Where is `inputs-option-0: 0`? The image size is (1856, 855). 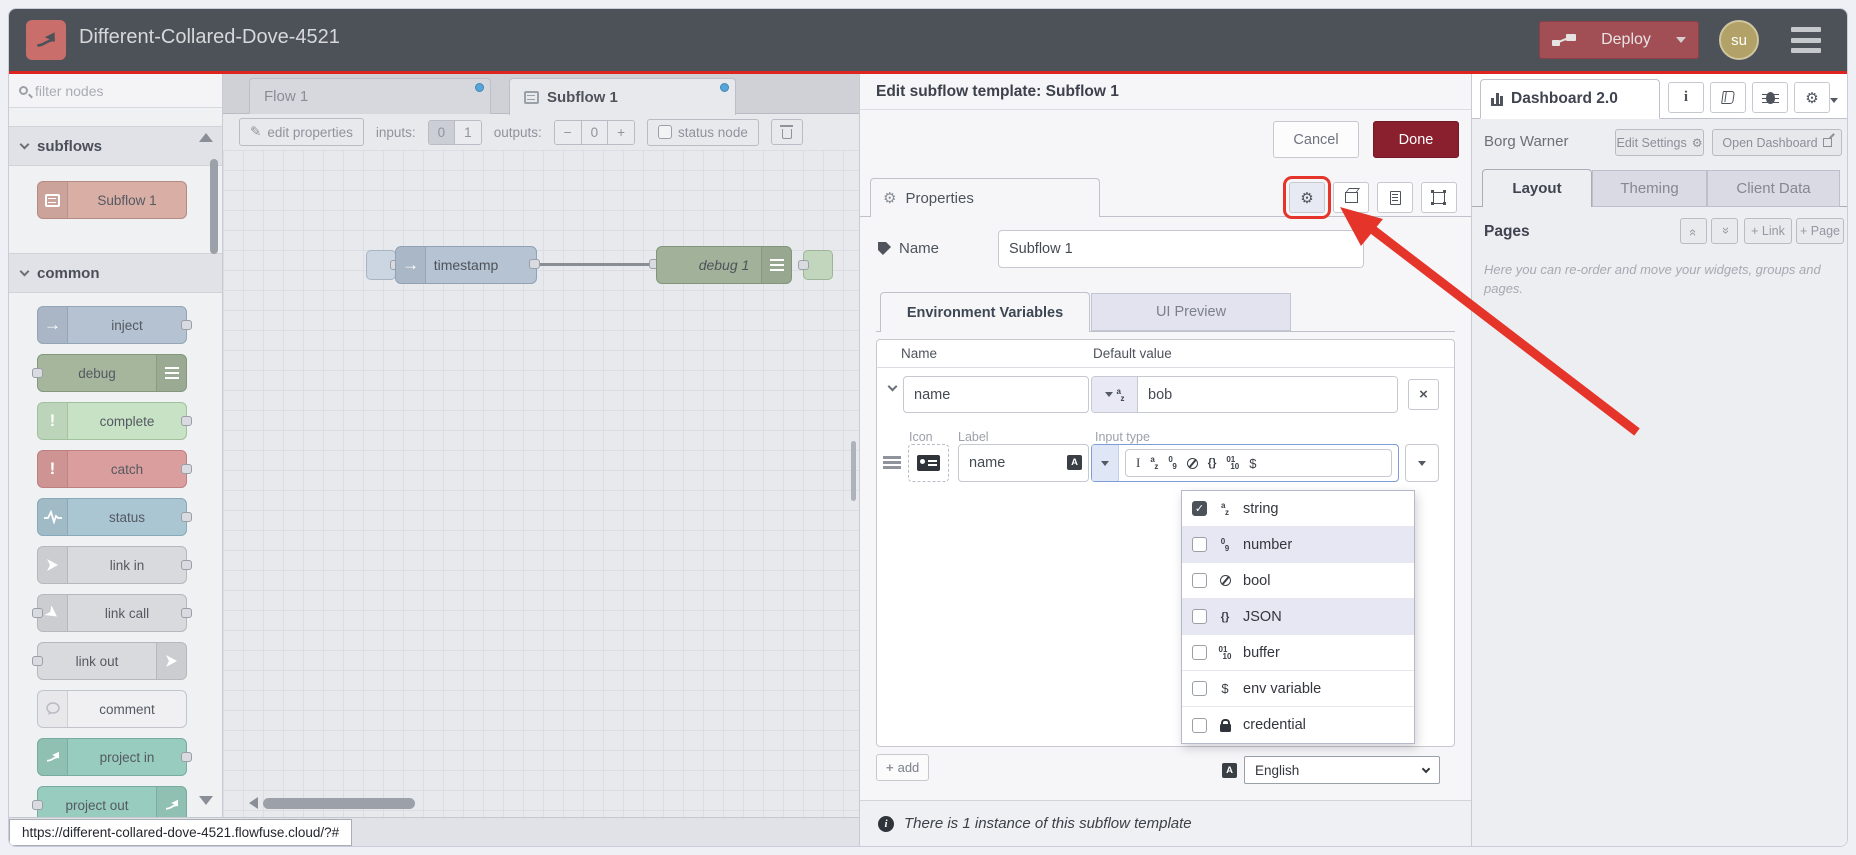 inputs-option-0: 0 is located at coordinates (442, 132).